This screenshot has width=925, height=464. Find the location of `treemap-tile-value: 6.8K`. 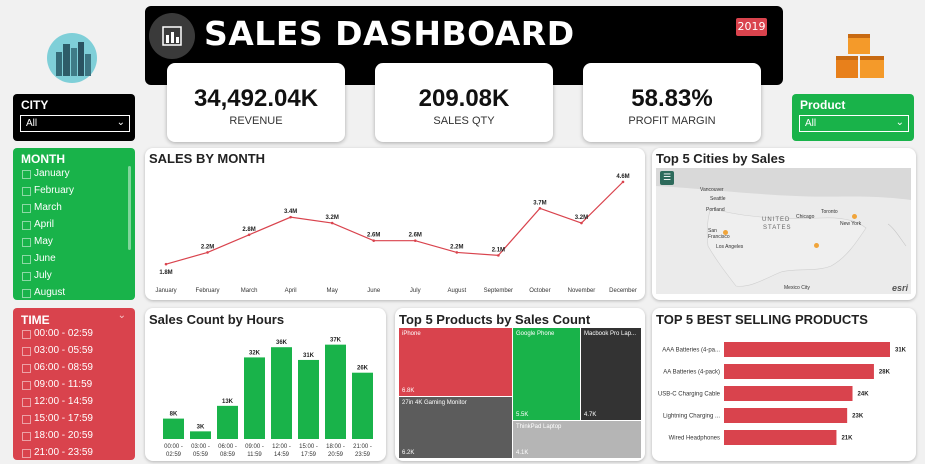

treemap-tile-value: 6.8K is located at coordinates (408, 391).